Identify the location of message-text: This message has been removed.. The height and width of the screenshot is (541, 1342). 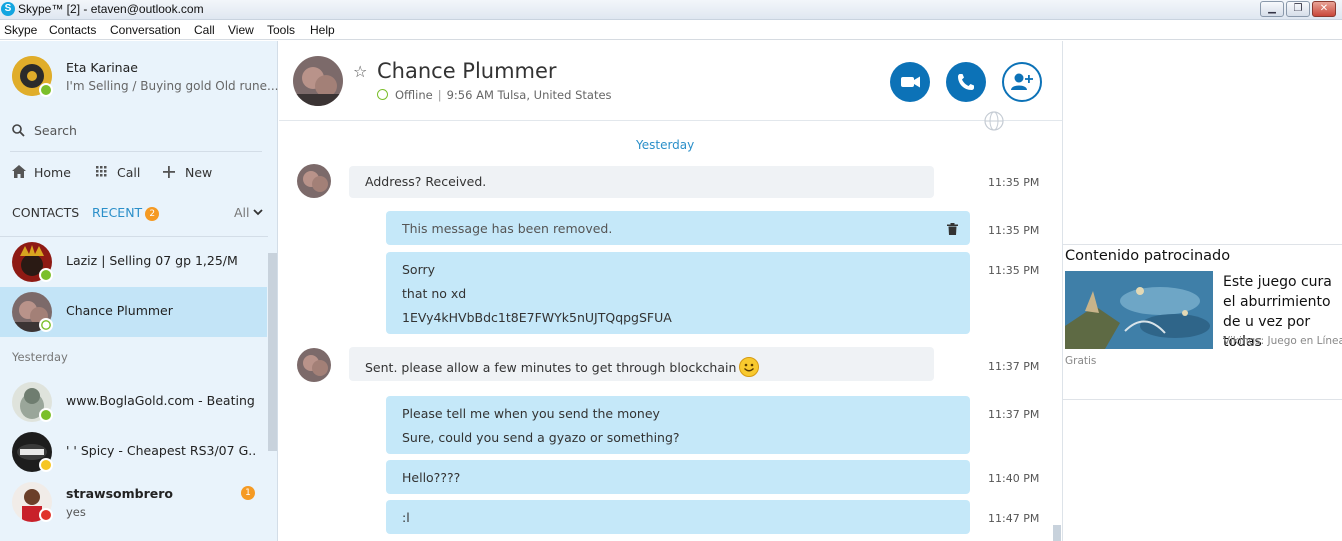
(507, 228).